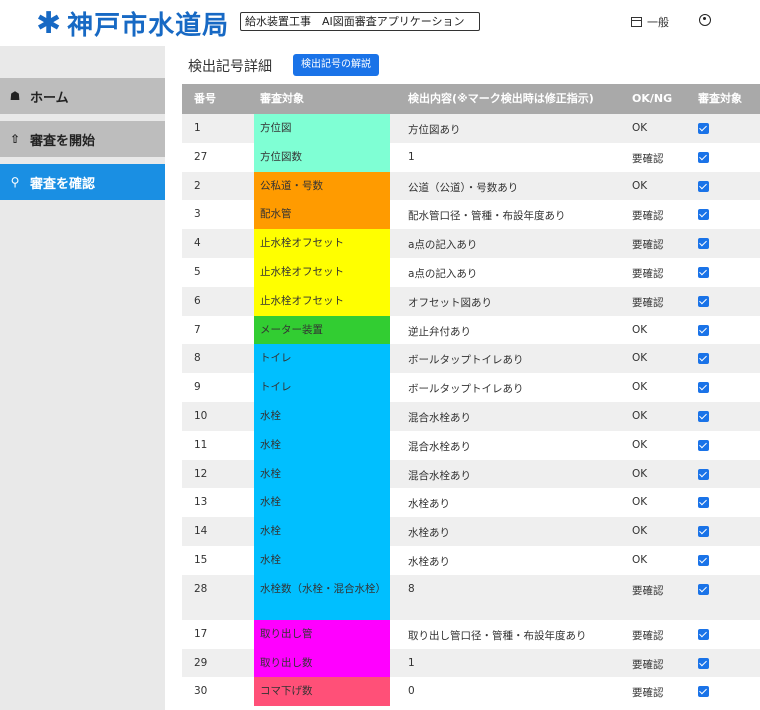 The image size is (760, 710). What do you see at coordinates (411, 662) in the screenshot?
I see `detection-content: 1` at bounding box center [411, 662].